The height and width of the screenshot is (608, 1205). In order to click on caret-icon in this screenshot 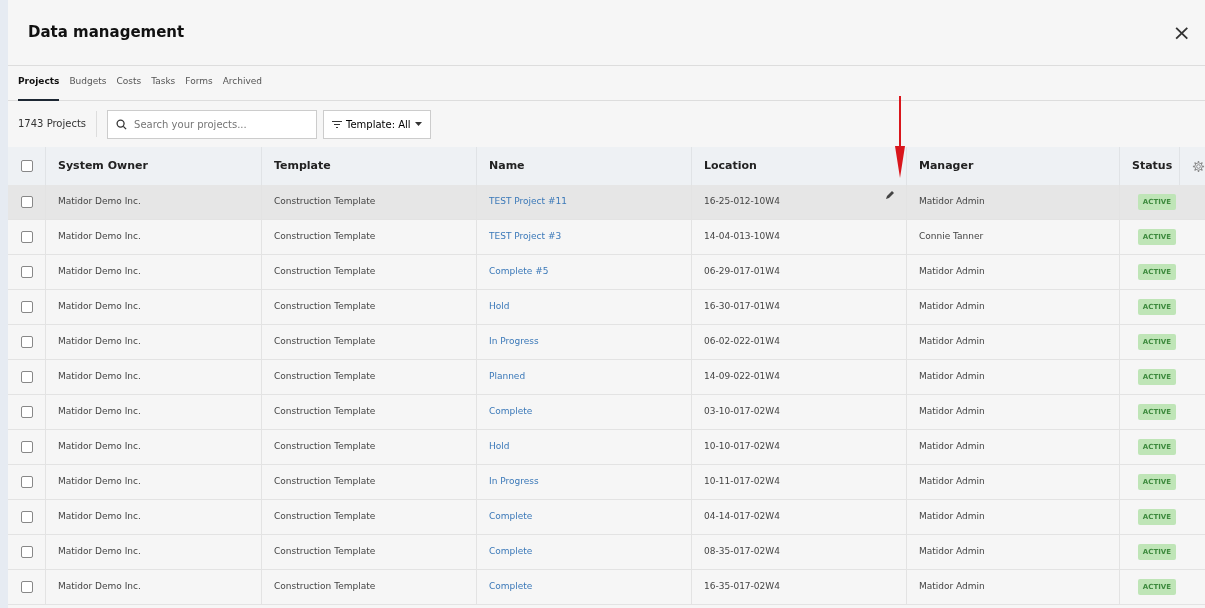, I will do `click(418, 124)`.